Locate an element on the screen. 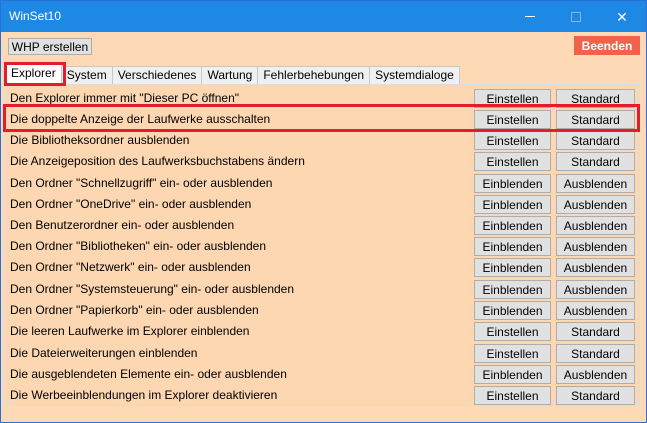  highlight-box-row is located at coordinates (321, 118).